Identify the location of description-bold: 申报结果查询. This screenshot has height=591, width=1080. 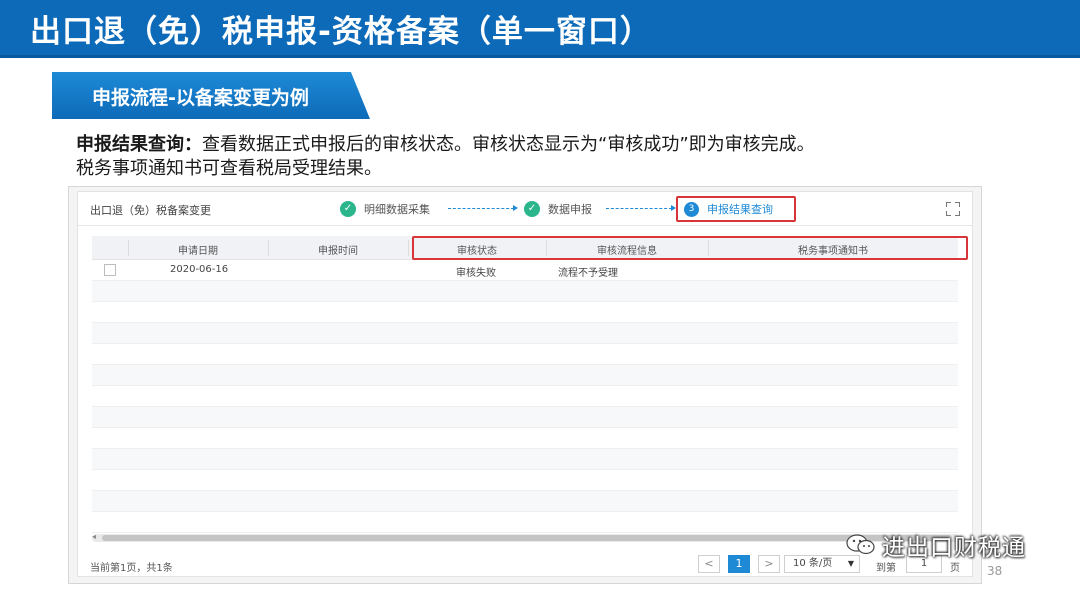
(130, 144).